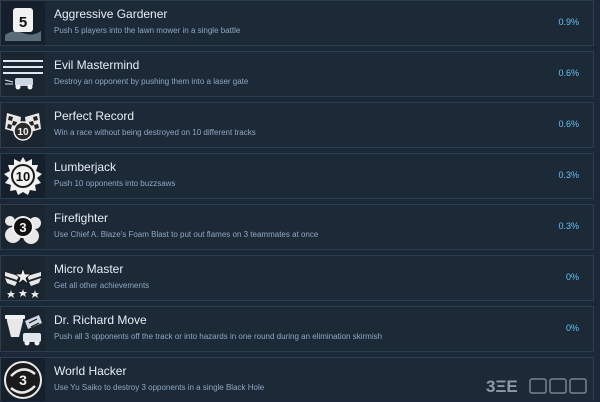  Describe the element at coordinates (502, 386) in the screenshot. I see `svg-text: 3ΞE` at that location.